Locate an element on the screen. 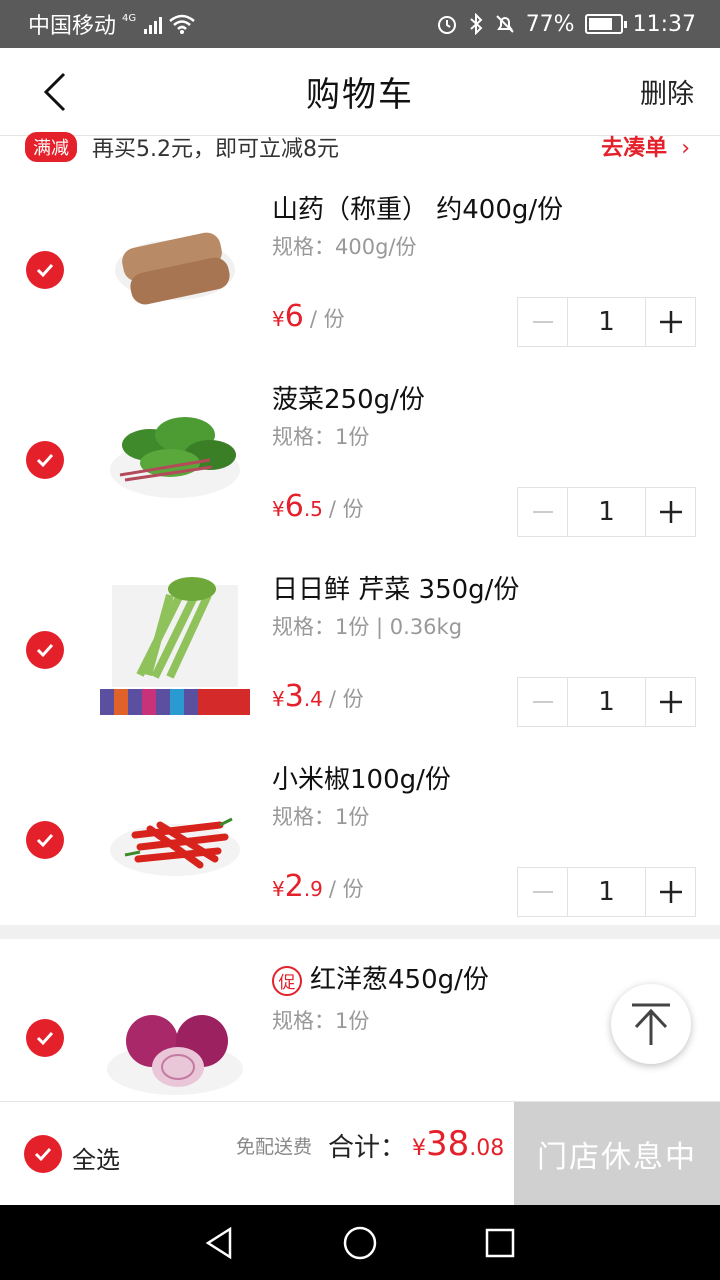 The height and width of the screenshot is (1280, 720). back-button is located at coordinates (56, 92).